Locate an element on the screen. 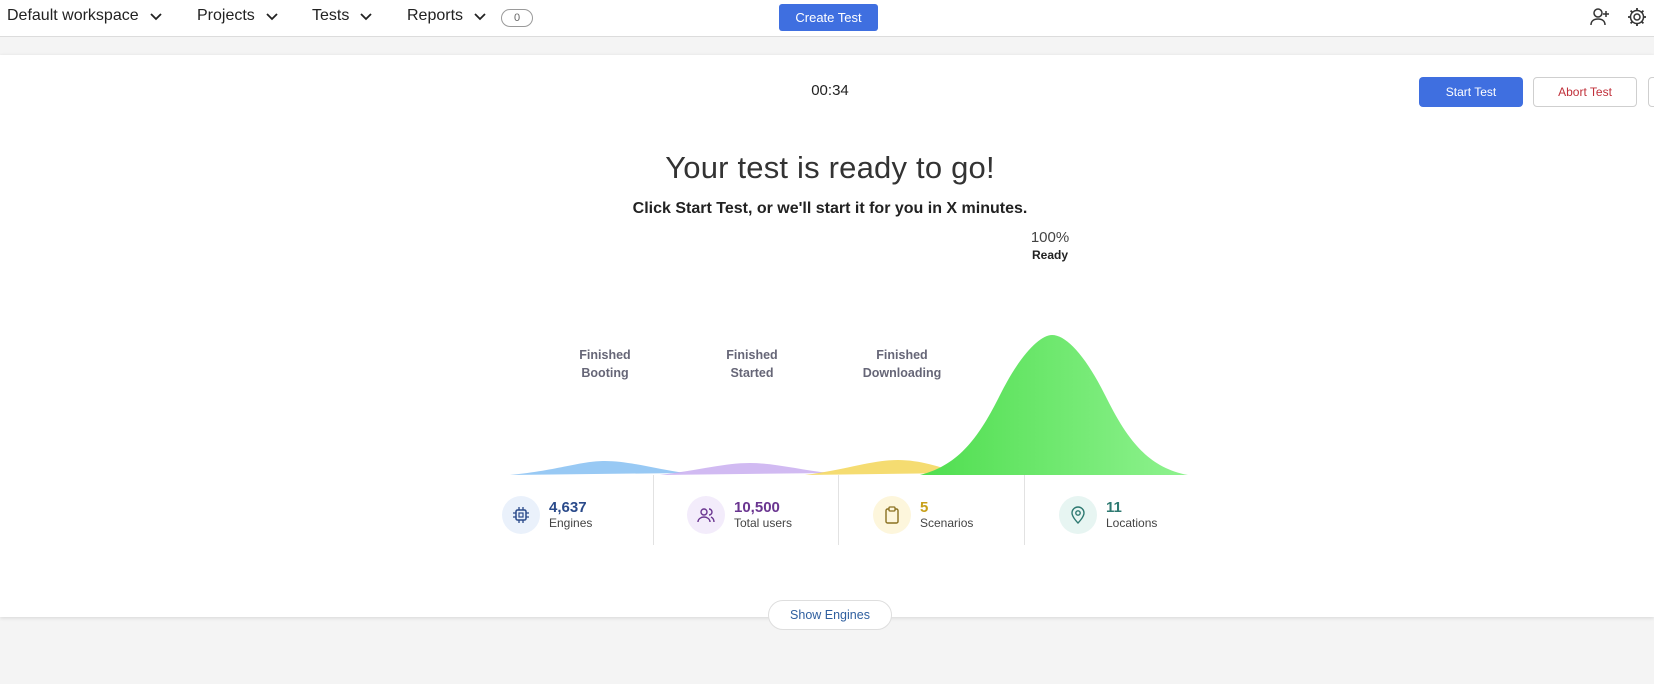 The image size is (1654, 684). stat-scenarios: 5 Scenarios is located at coordinates (923, 515).